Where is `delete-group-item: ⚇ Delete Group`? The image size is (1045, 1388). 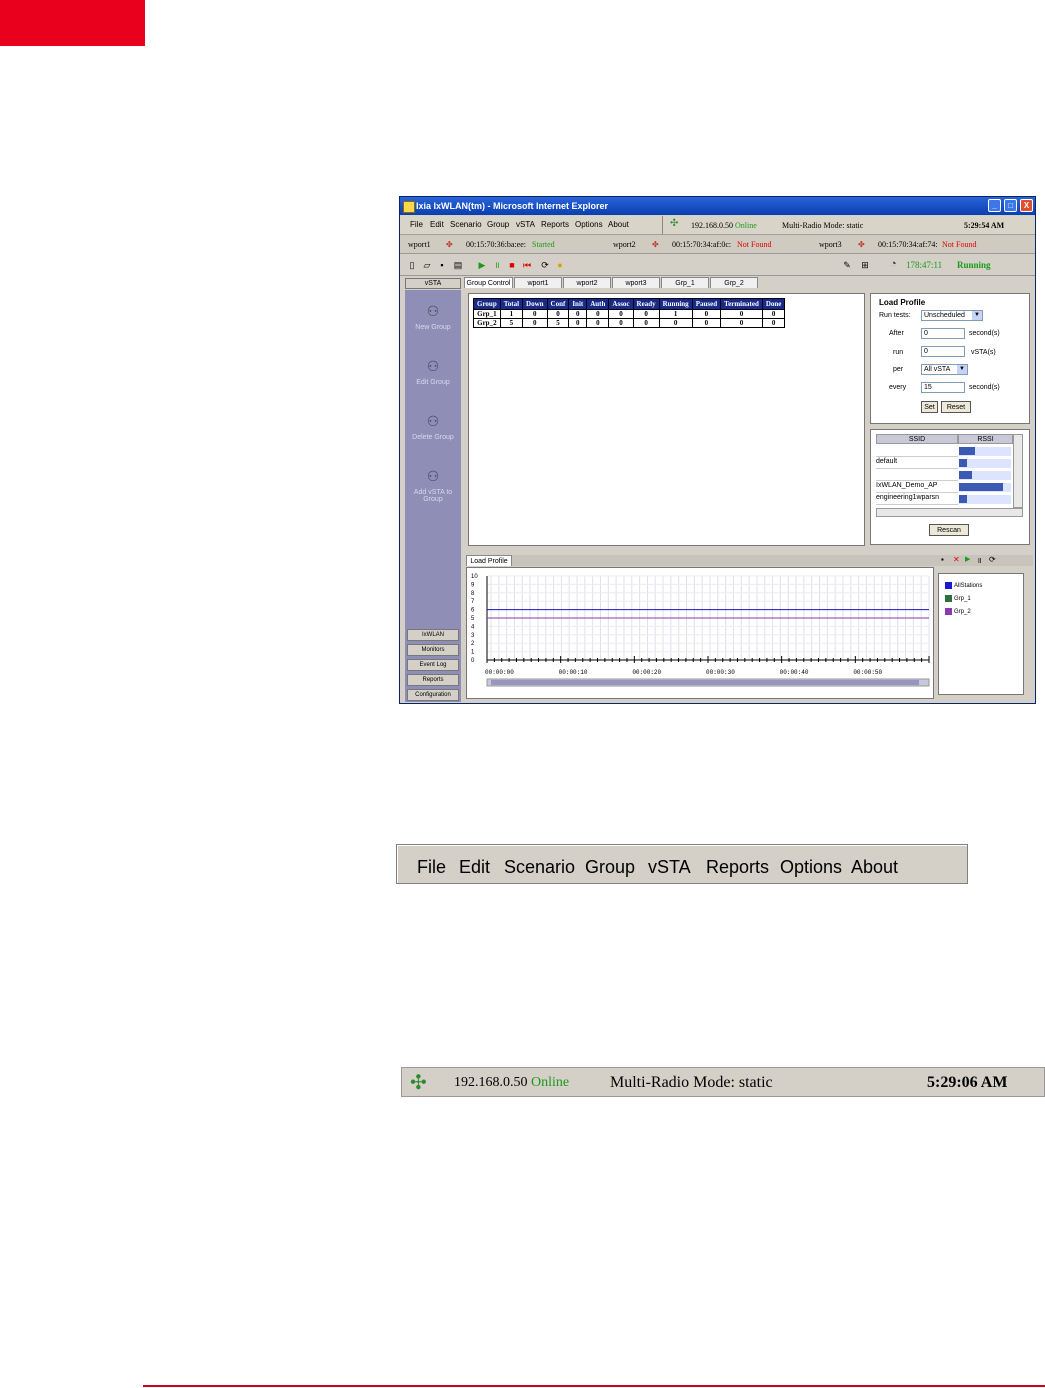
delete-group-item: ⚇ Delete Group is located at coordinates (433, 426).